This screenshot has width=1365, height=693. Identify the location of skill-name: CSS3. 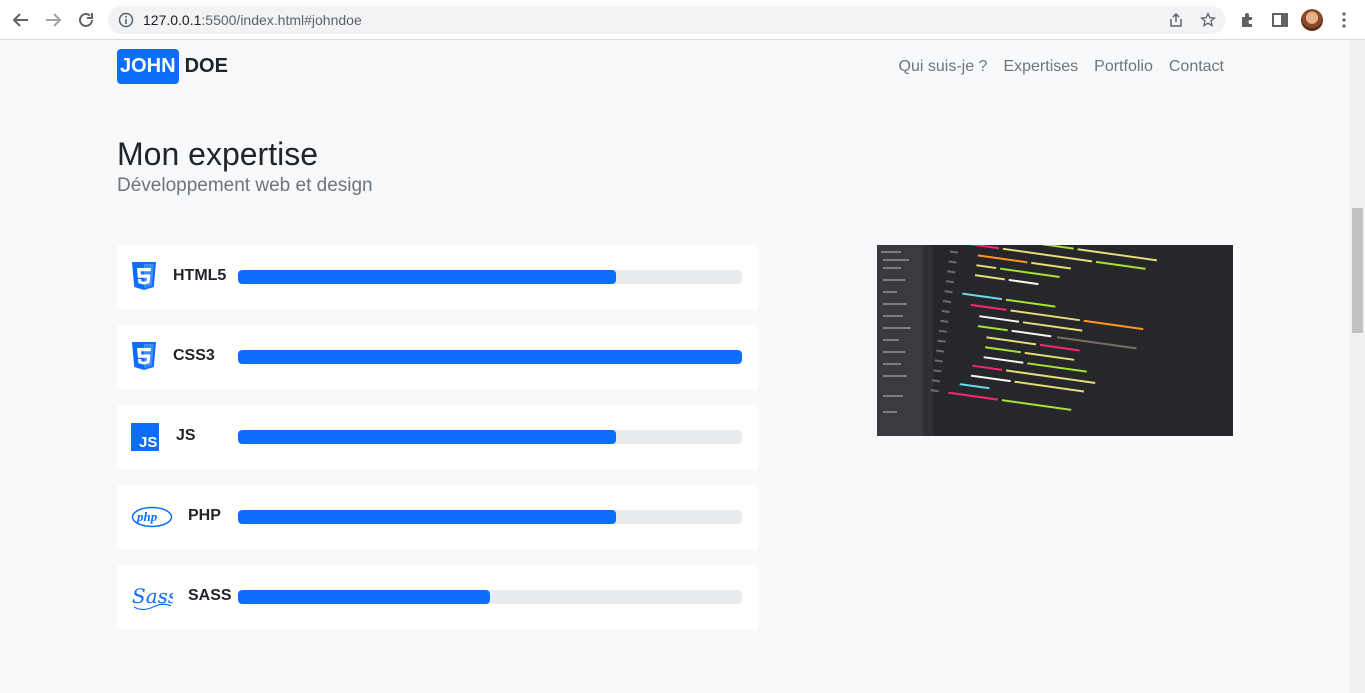
(194, 355).